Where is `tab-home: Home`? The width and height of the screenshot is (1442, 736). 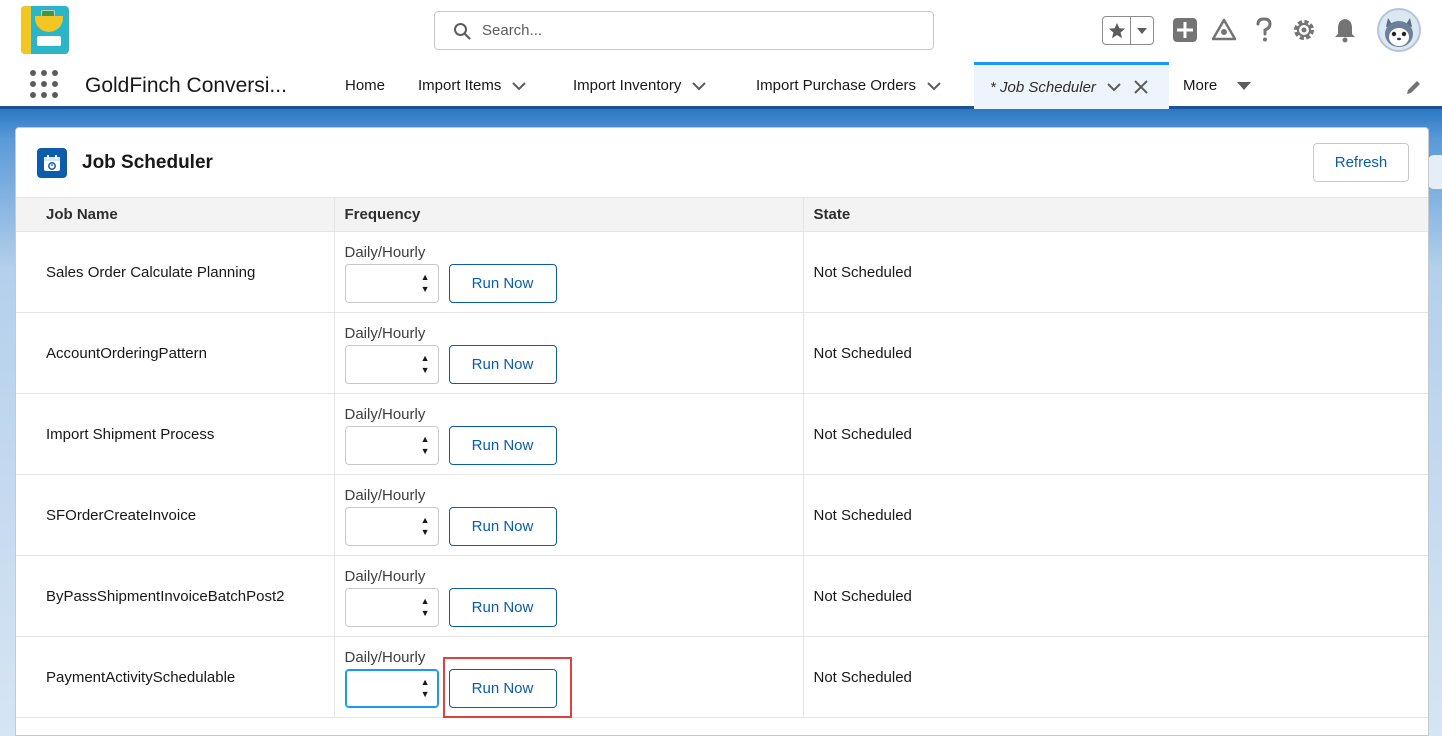
tab-home: Home is located at coordinates (365, 85).